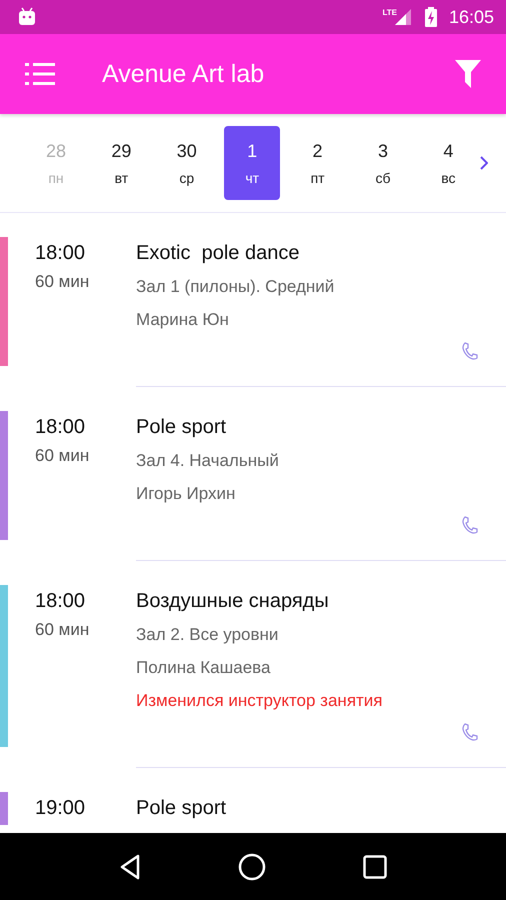 The height and width of the screenshot is (900, 506). What do you see at coordinates (184, 74) in the screenshot?
I see `app-title: Avenue Art lab` at bounding box center [184, 74].